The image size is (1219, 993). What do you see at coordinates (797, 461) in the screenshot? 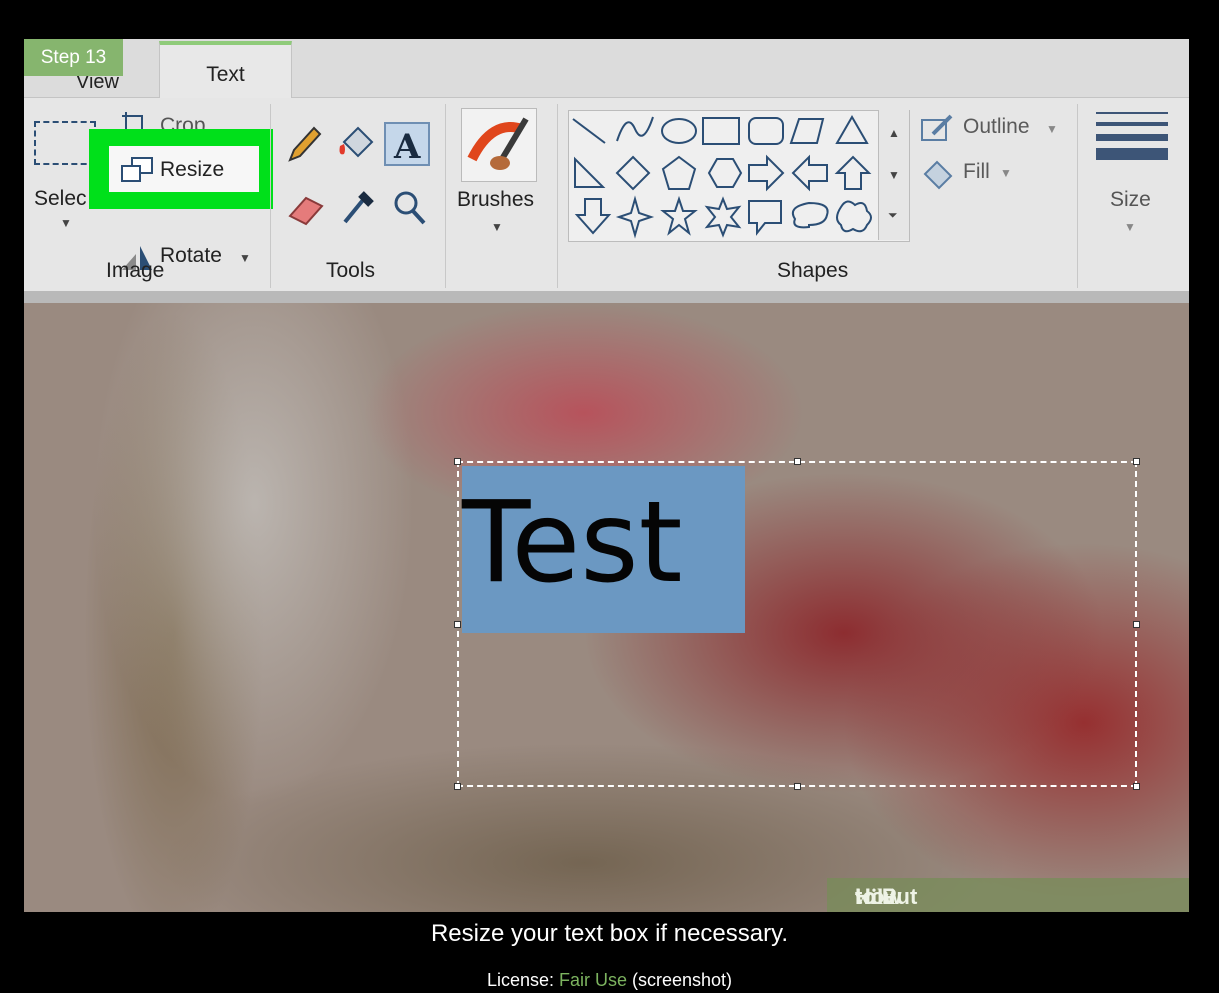
I see `resize-handle-top` at bounding box center [797, 461].